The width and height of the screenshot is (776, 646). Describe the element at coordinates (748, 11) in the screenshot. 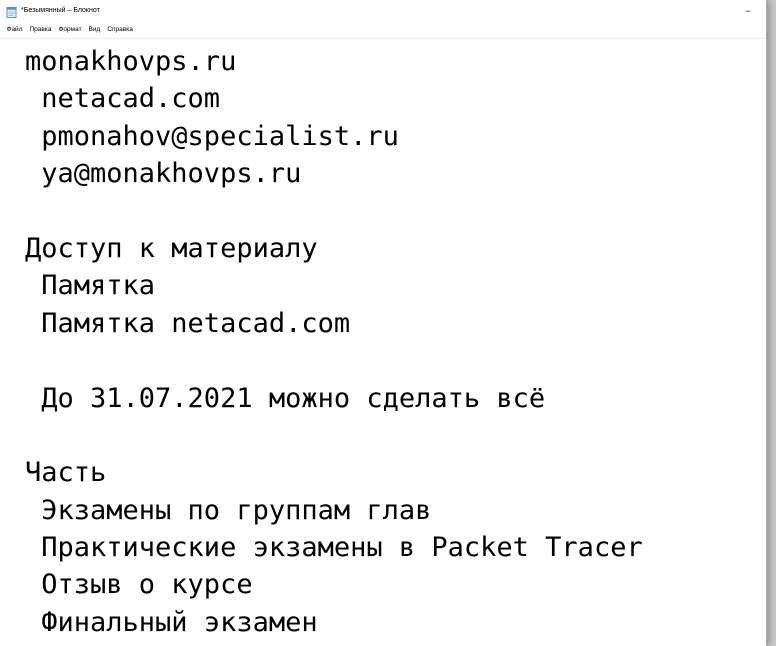

I see `minimize-button: –` at that location.